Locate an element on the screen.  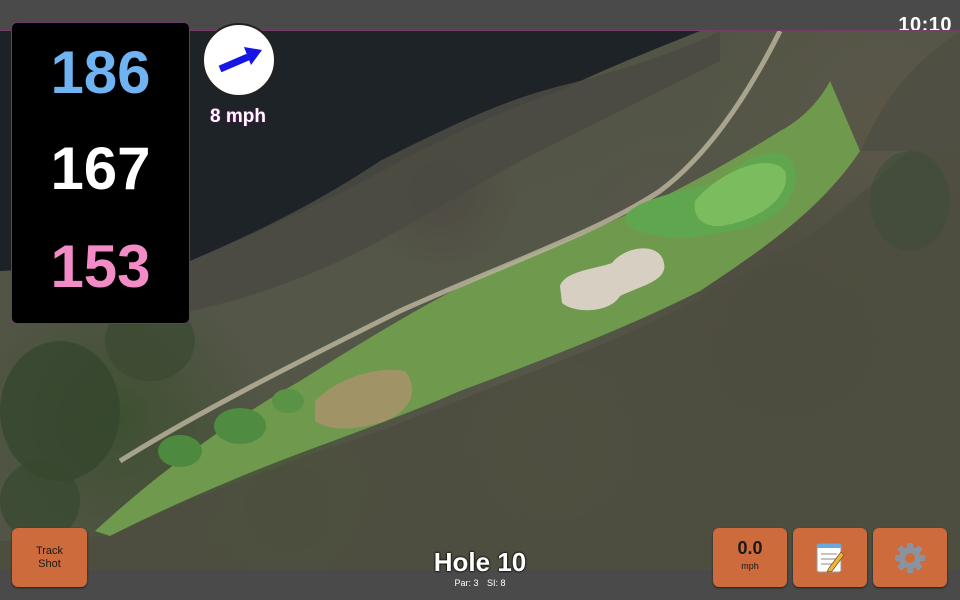
front-yardage-value: 153 is located at coordinates (100, 266).